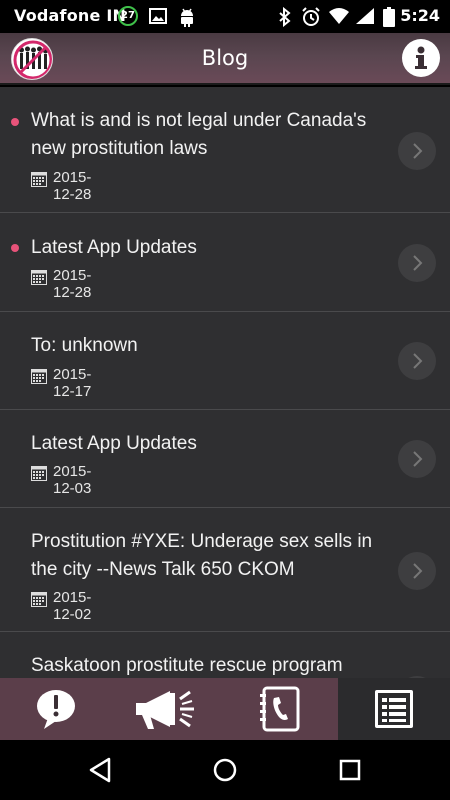  What do you see at coordinates (225, 361) in the screenshot?
I see `list-item: To: unknown 2015-12-17` at bounding box center [225, 361].